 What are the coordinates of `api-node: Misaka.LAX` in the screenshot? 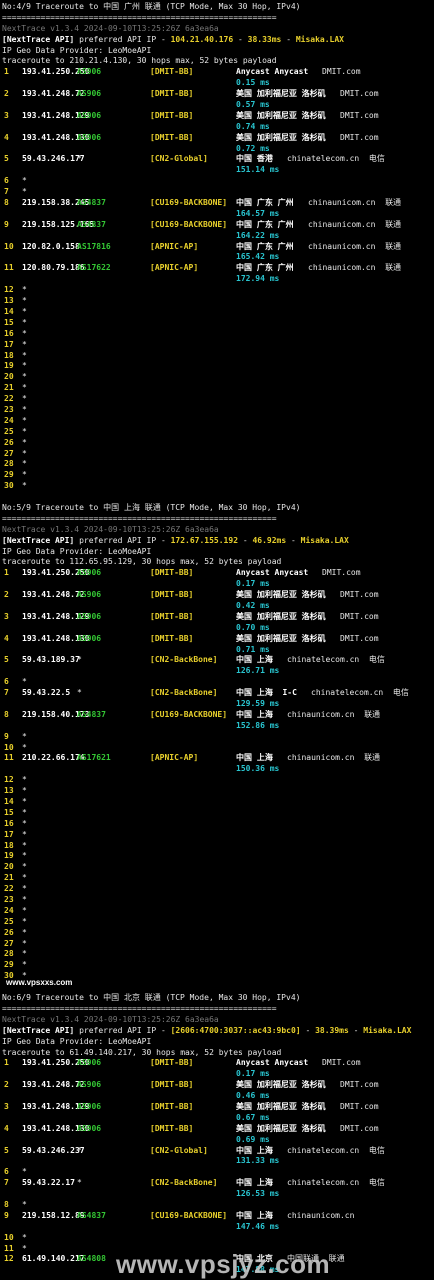 It's located at (319, 39).